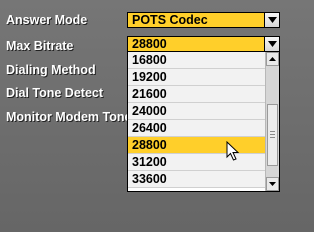 This screenshot has width=327, height=242. I want to click on scroll-up-button, so click(272, 59).